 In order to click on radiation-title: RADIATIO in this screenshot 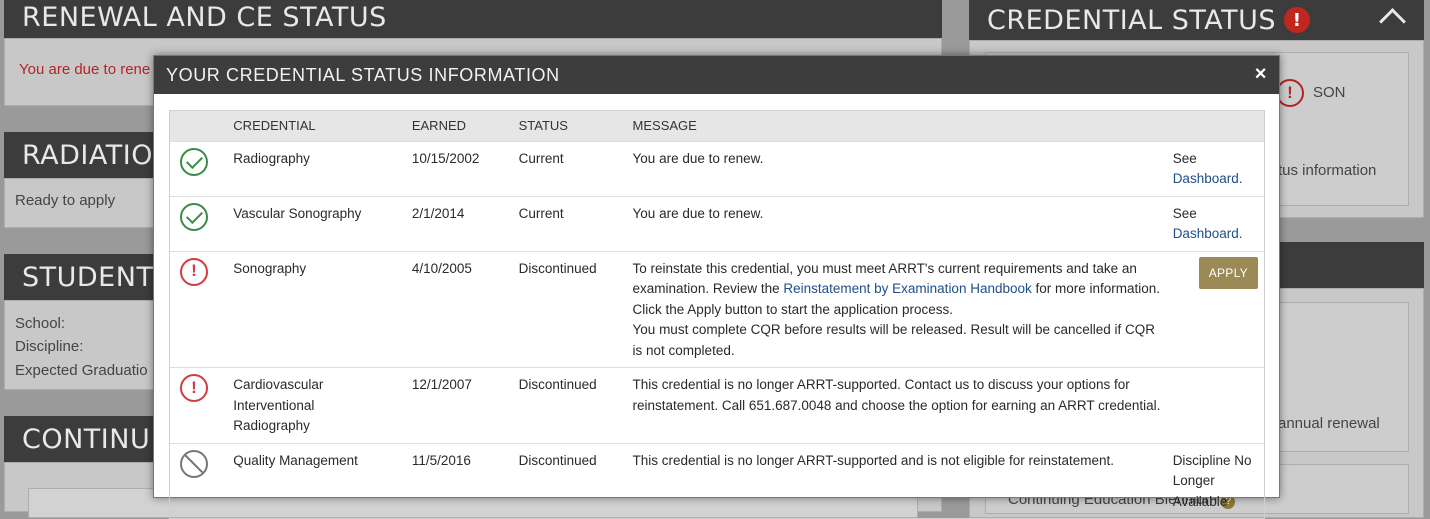, I will do `click(87, 155)`.